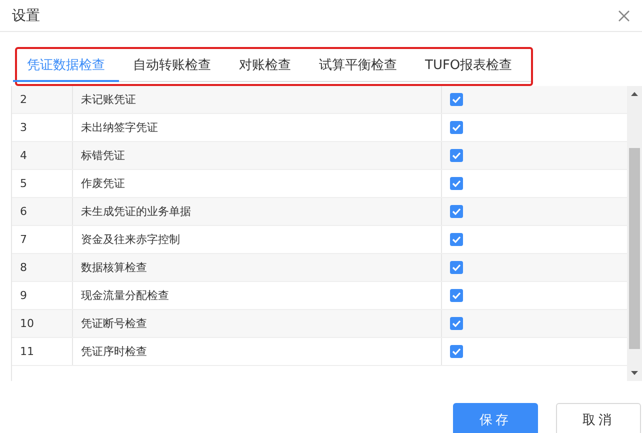 The width and height of the screenshot is (642, 433). I want to click on check-item-name: 现金流量分配检查, so click(257, 295).